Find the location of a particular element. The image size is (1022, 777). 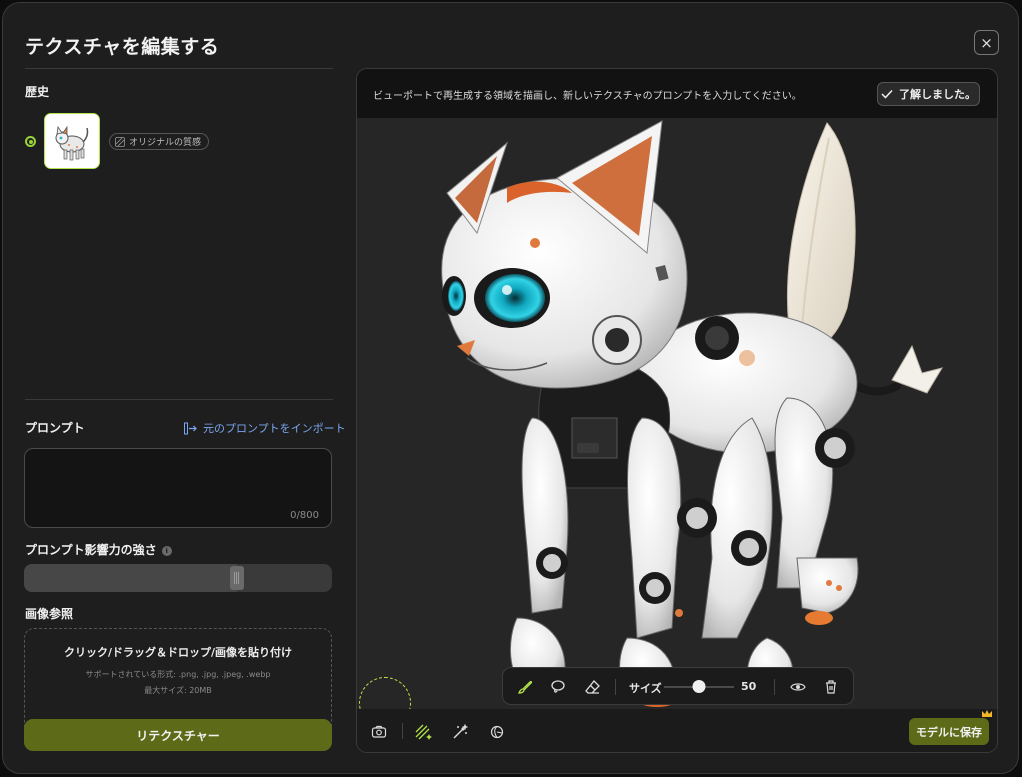

save-to-model-button: モデルに保存 is located at coordinates (949, 731).